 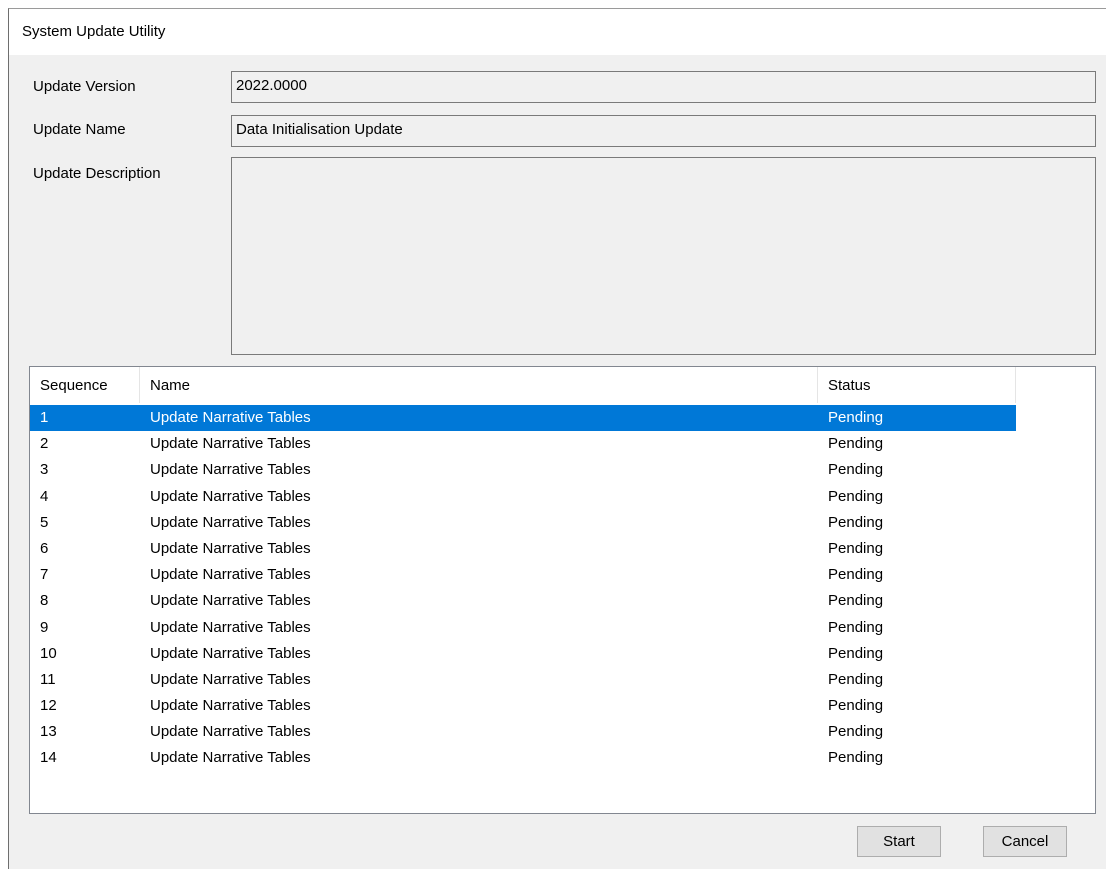 I want to click on row-sequence: 11, so click(x=48, y=679).